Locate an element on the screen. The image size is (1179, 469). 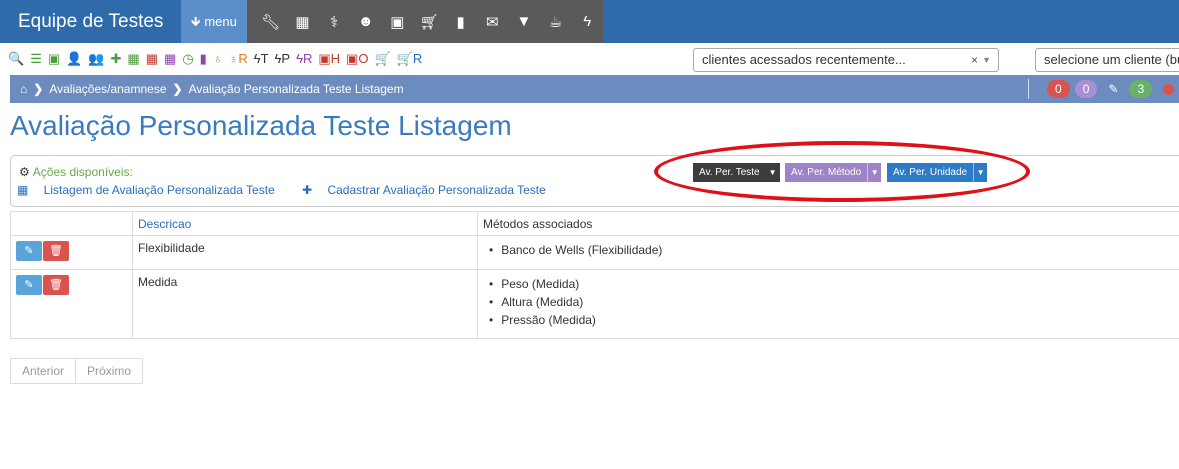
pagination: Anterior Próximo is located at coordinates (77, 371).